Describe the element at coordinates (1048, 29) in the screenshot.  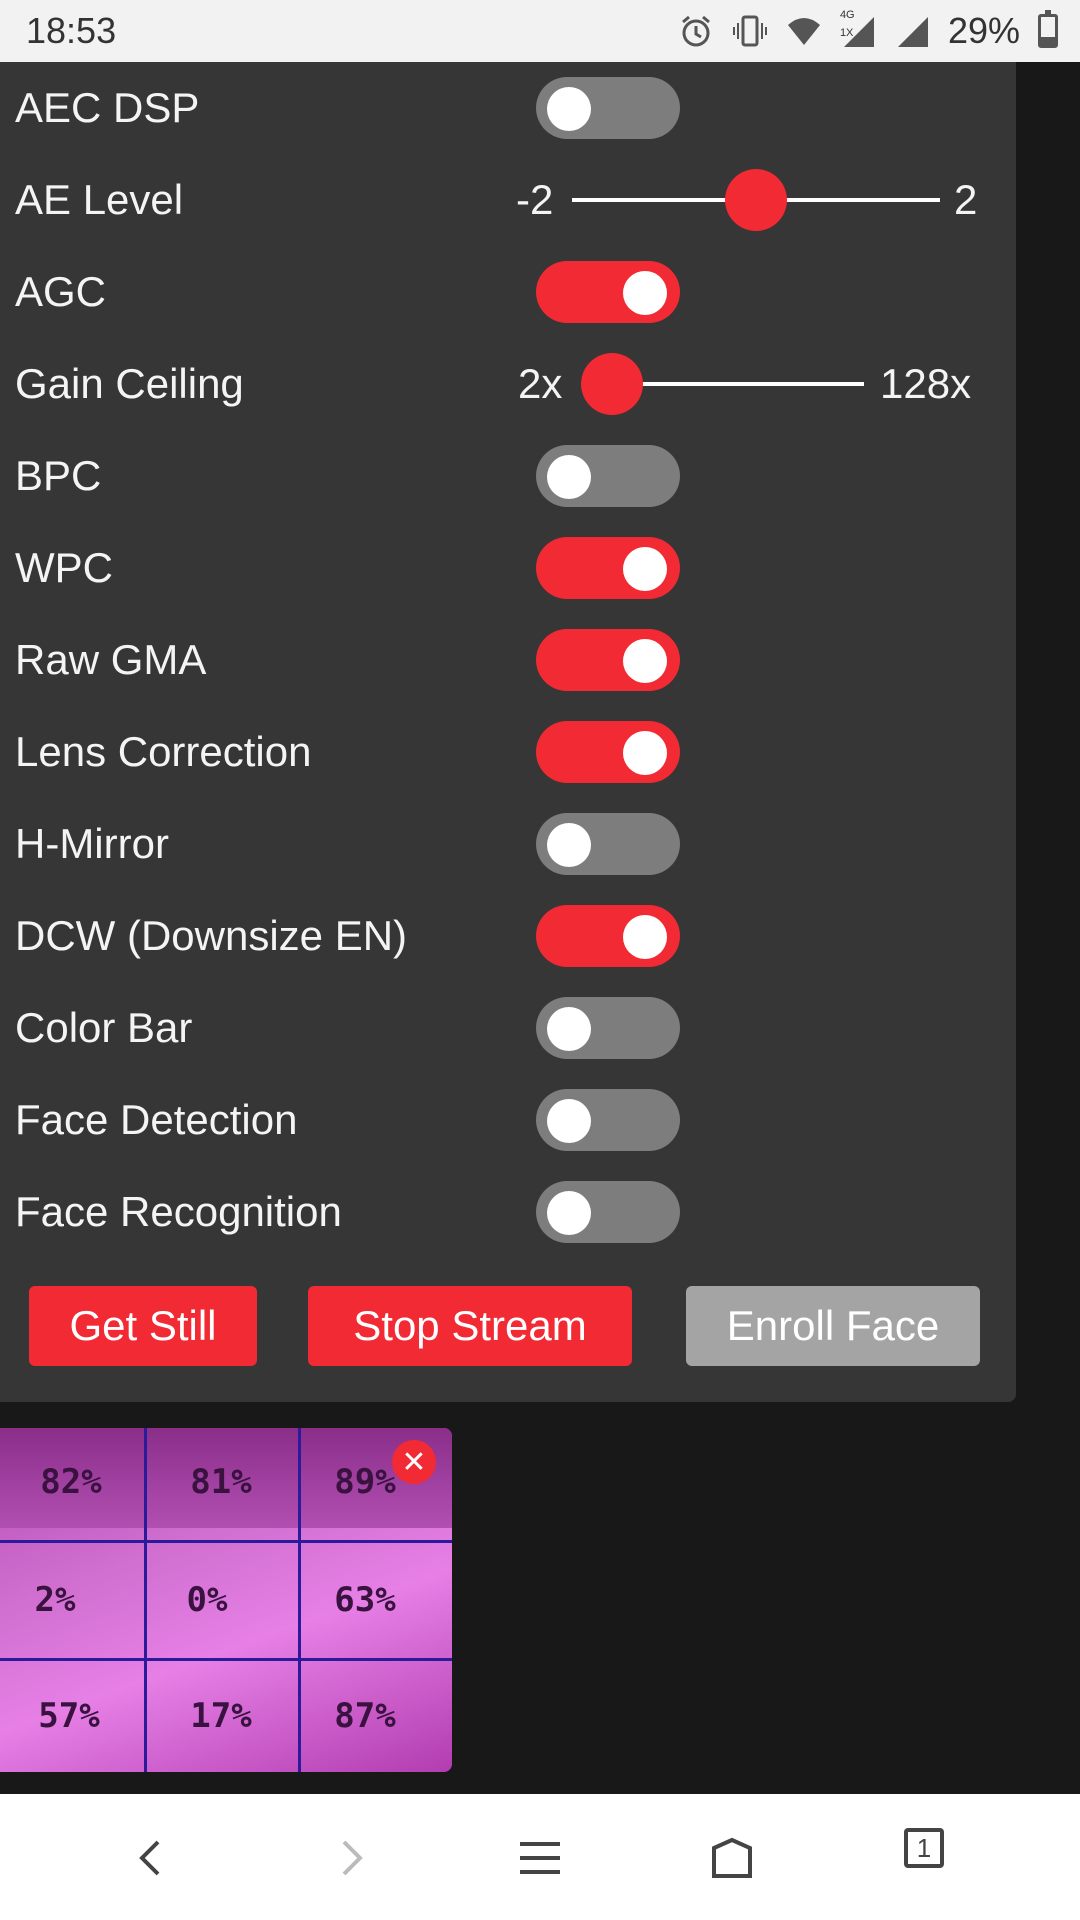
I see `battery-icon` at that location.